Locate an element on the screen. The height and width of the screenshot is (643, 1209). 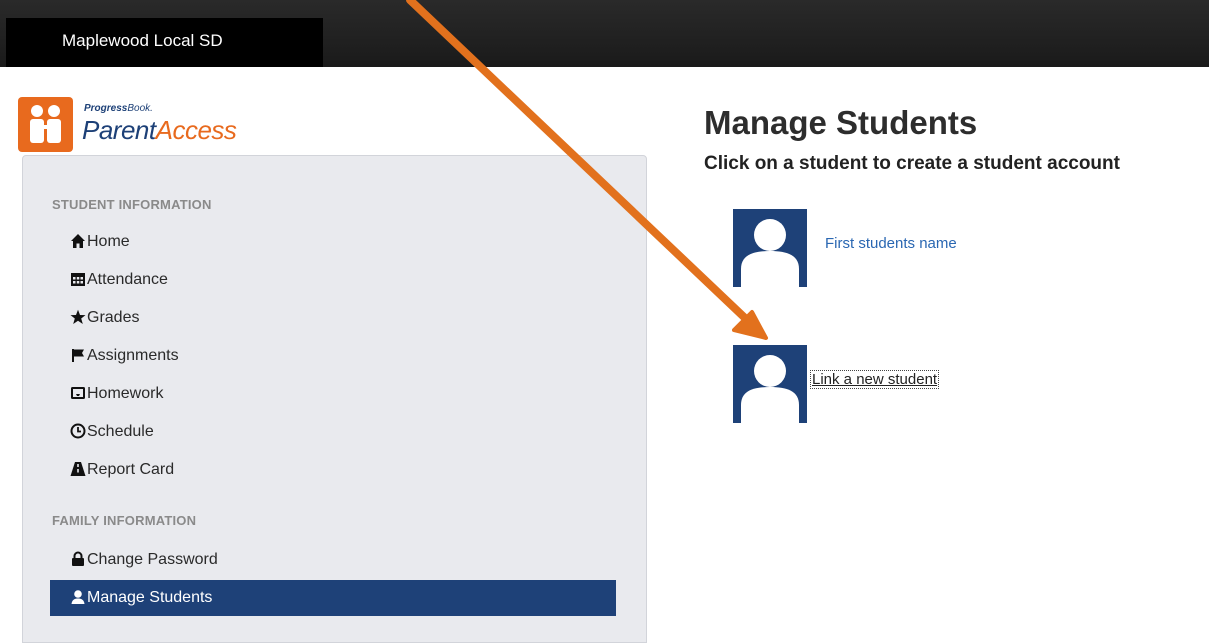
sidebar-item-report-card: Report Card is located at coordinates (333, 470).